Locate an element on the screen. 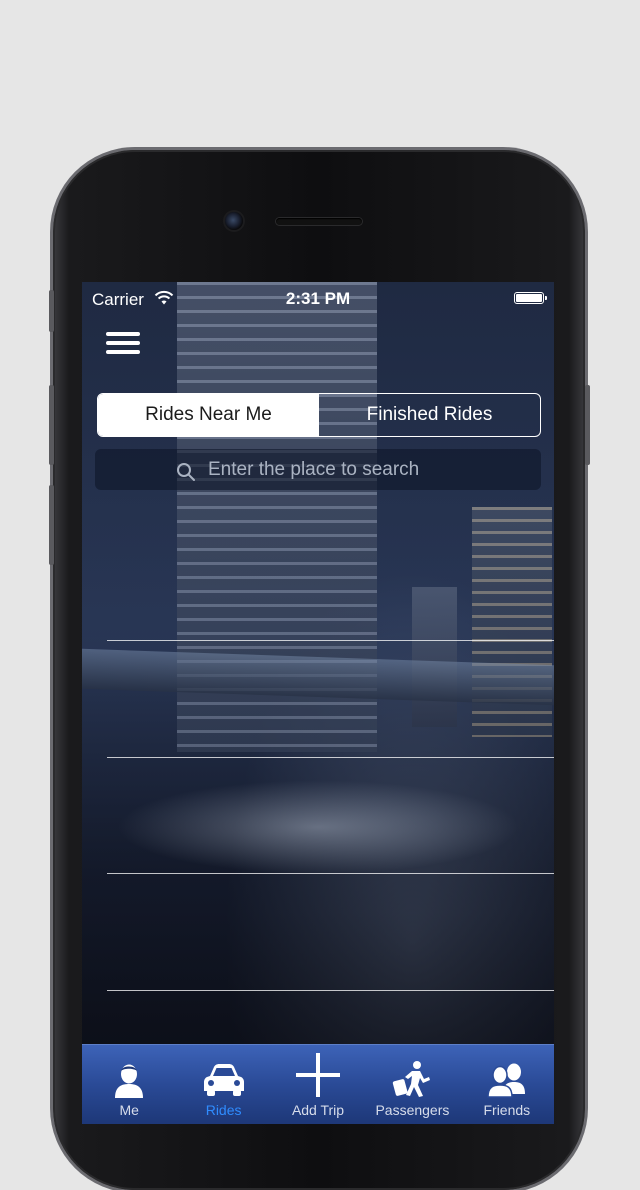 This screenshot has width=640, height=1190. front-camera is located at coordinates (234, 221).